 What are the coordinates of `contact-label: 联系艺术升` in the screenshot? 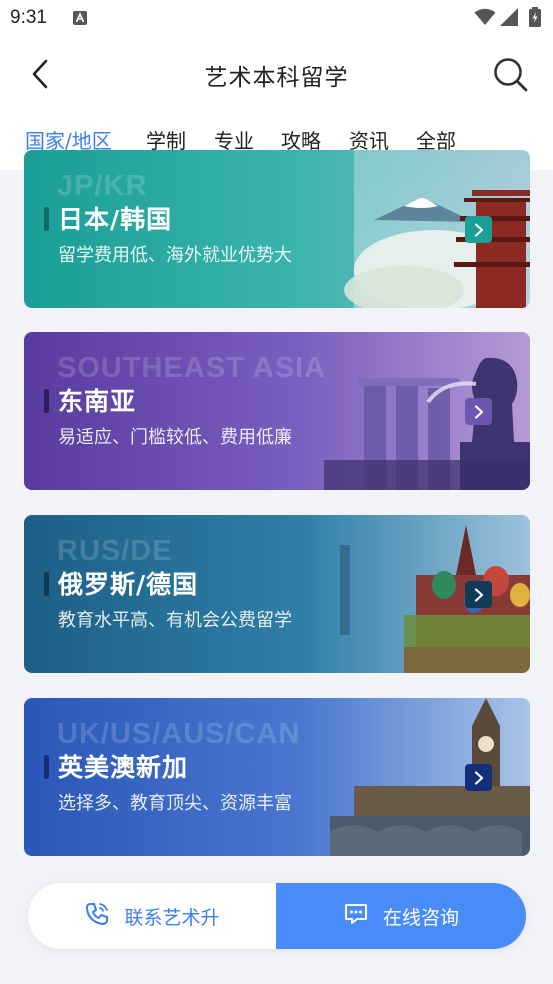 It's located at (172, 917).